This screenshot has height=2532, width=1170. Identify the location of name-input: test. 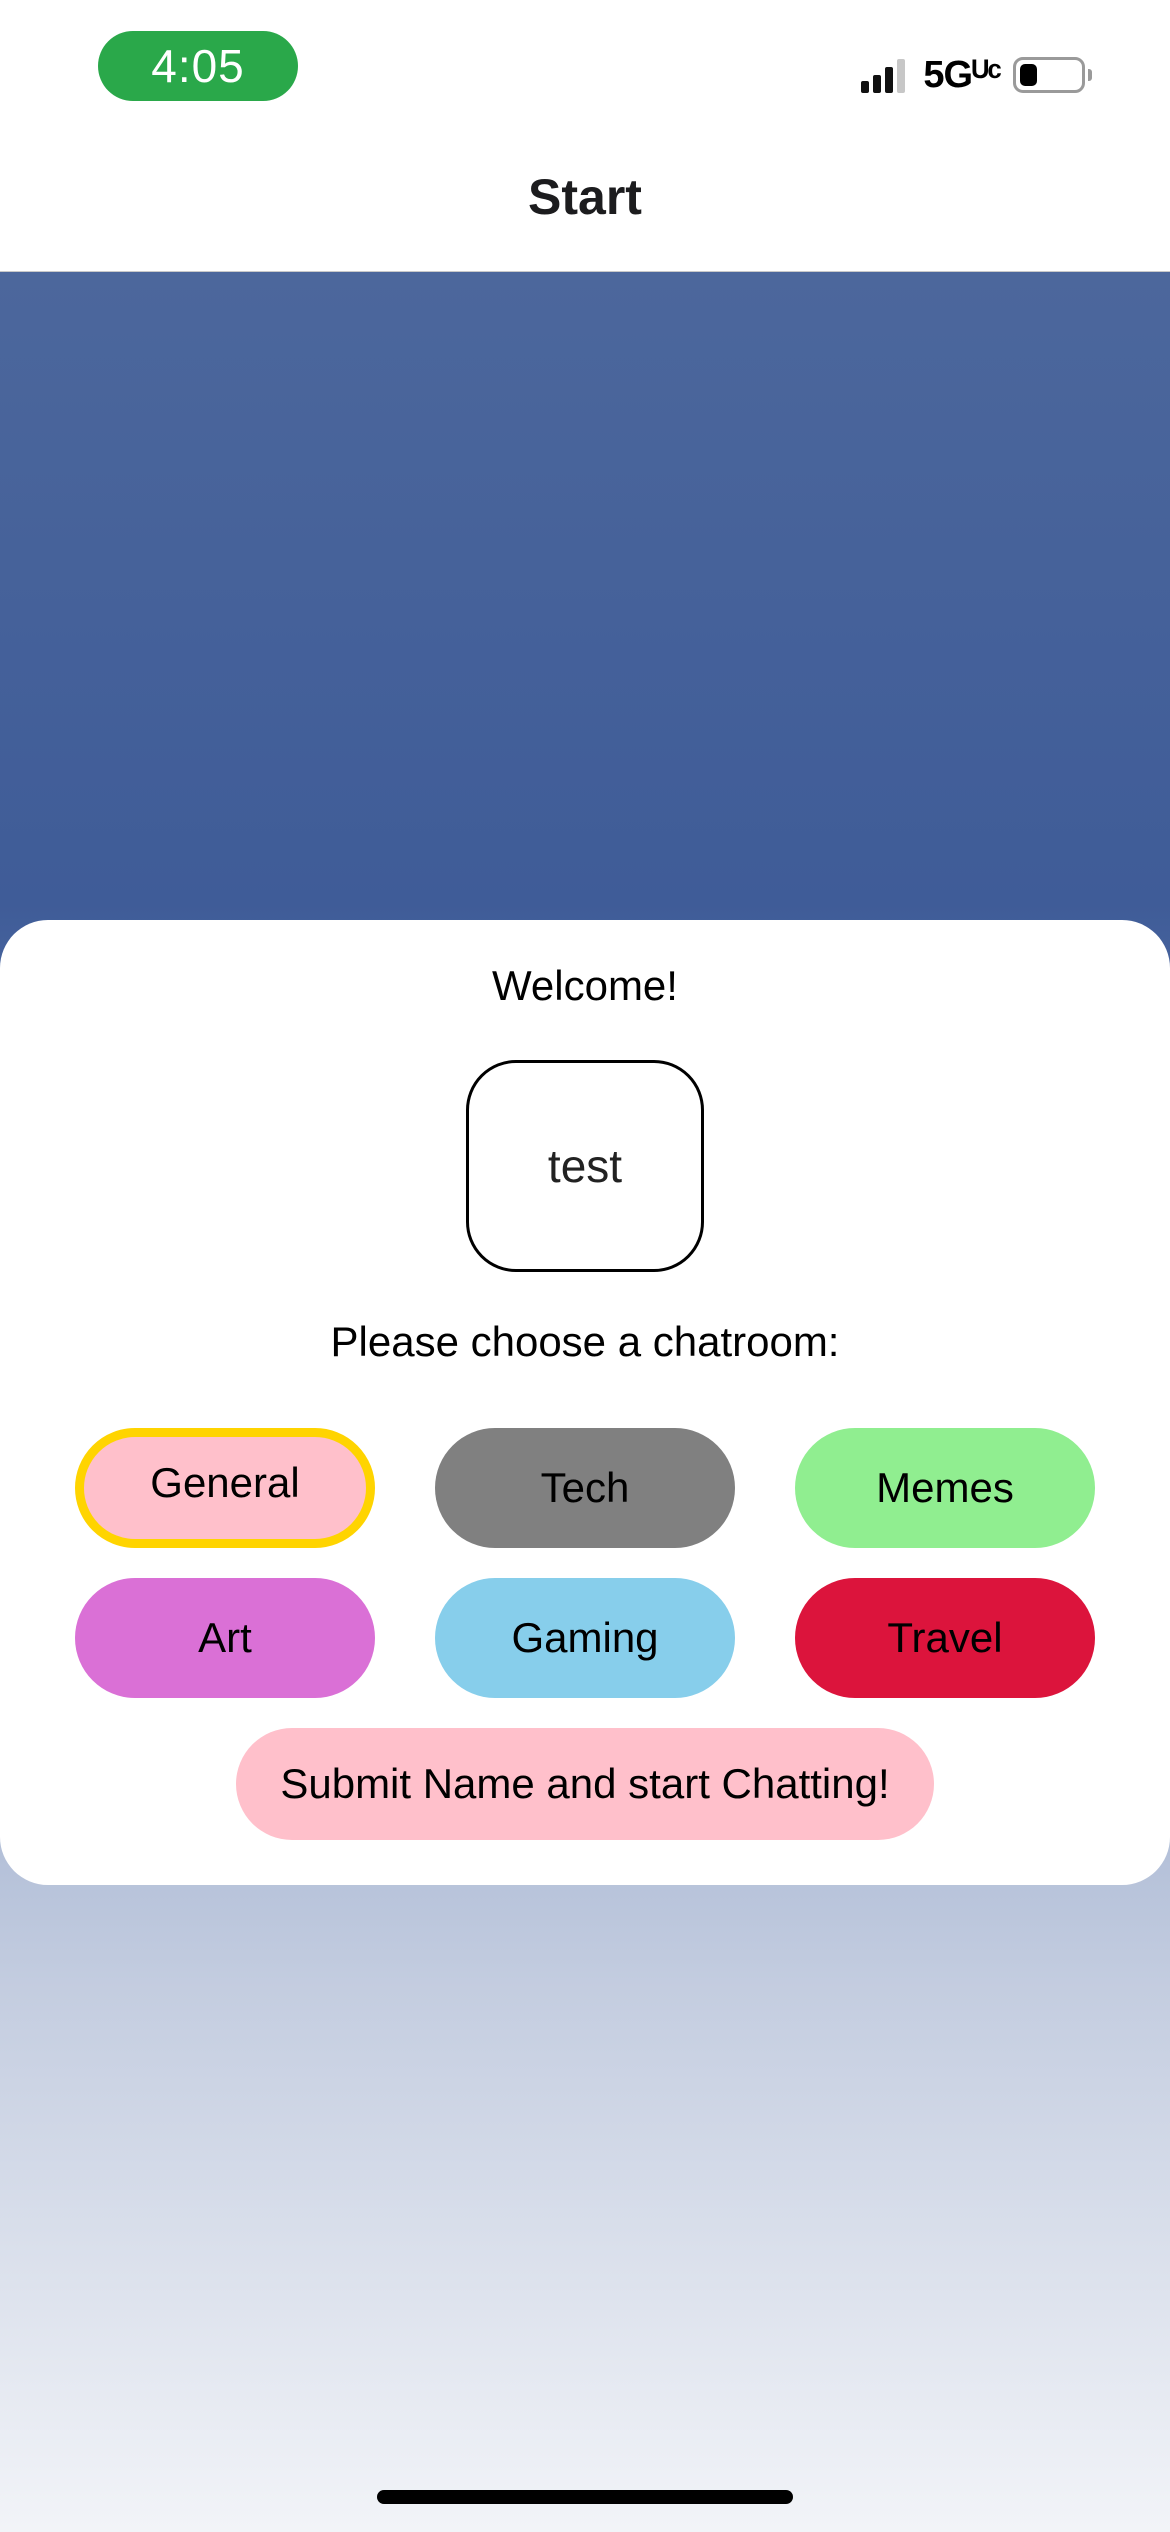
(585, 1166).